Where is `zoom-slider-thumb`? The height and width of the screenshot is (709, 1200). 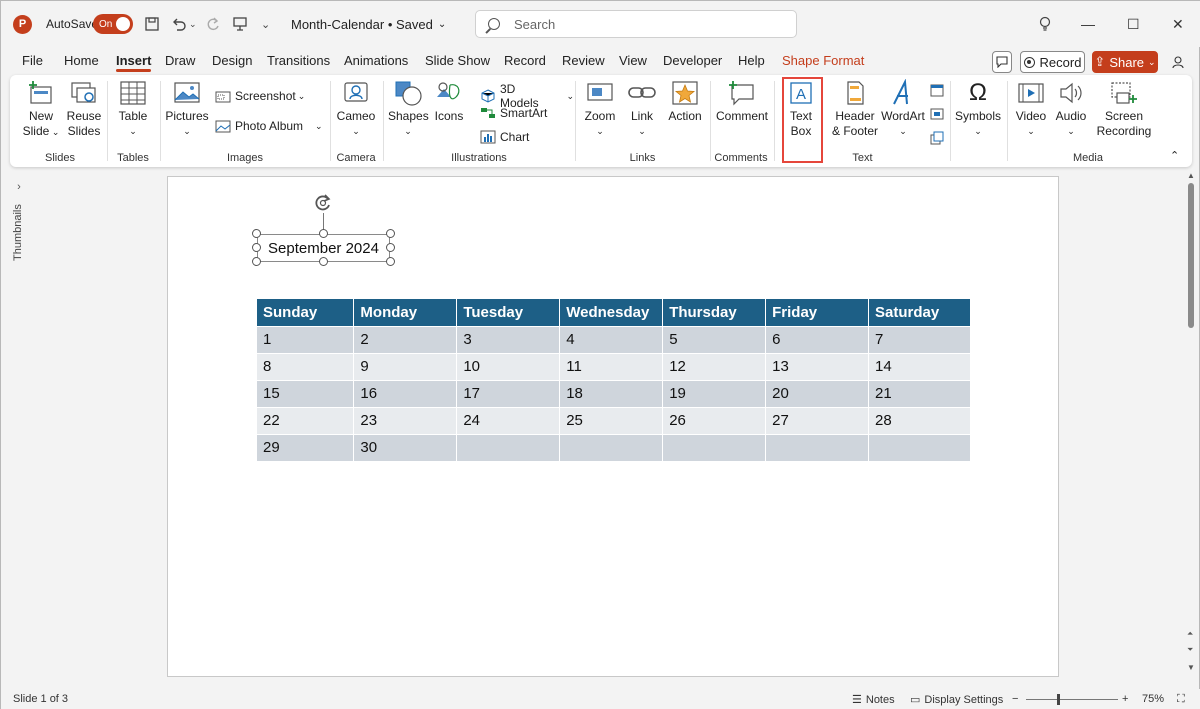 zoom-slider-thumb is located at coordinates (1058, 699).